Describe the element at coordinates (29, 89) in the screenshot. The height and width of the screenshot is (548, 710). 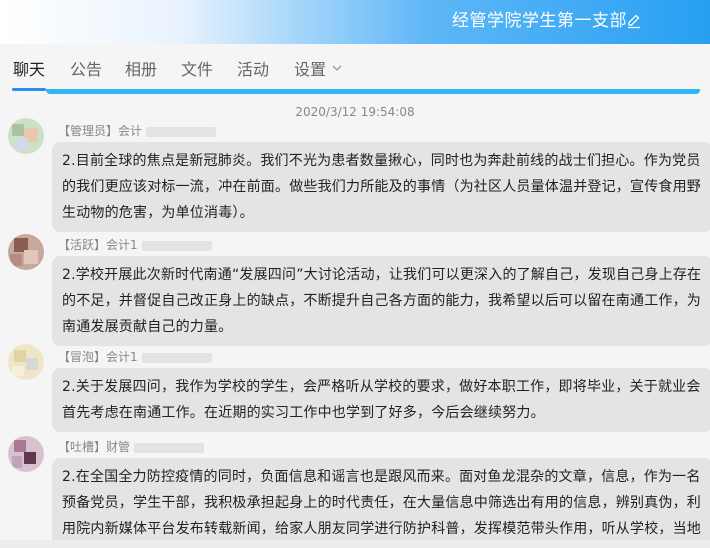
I see `active-tab-indicator` at that location.